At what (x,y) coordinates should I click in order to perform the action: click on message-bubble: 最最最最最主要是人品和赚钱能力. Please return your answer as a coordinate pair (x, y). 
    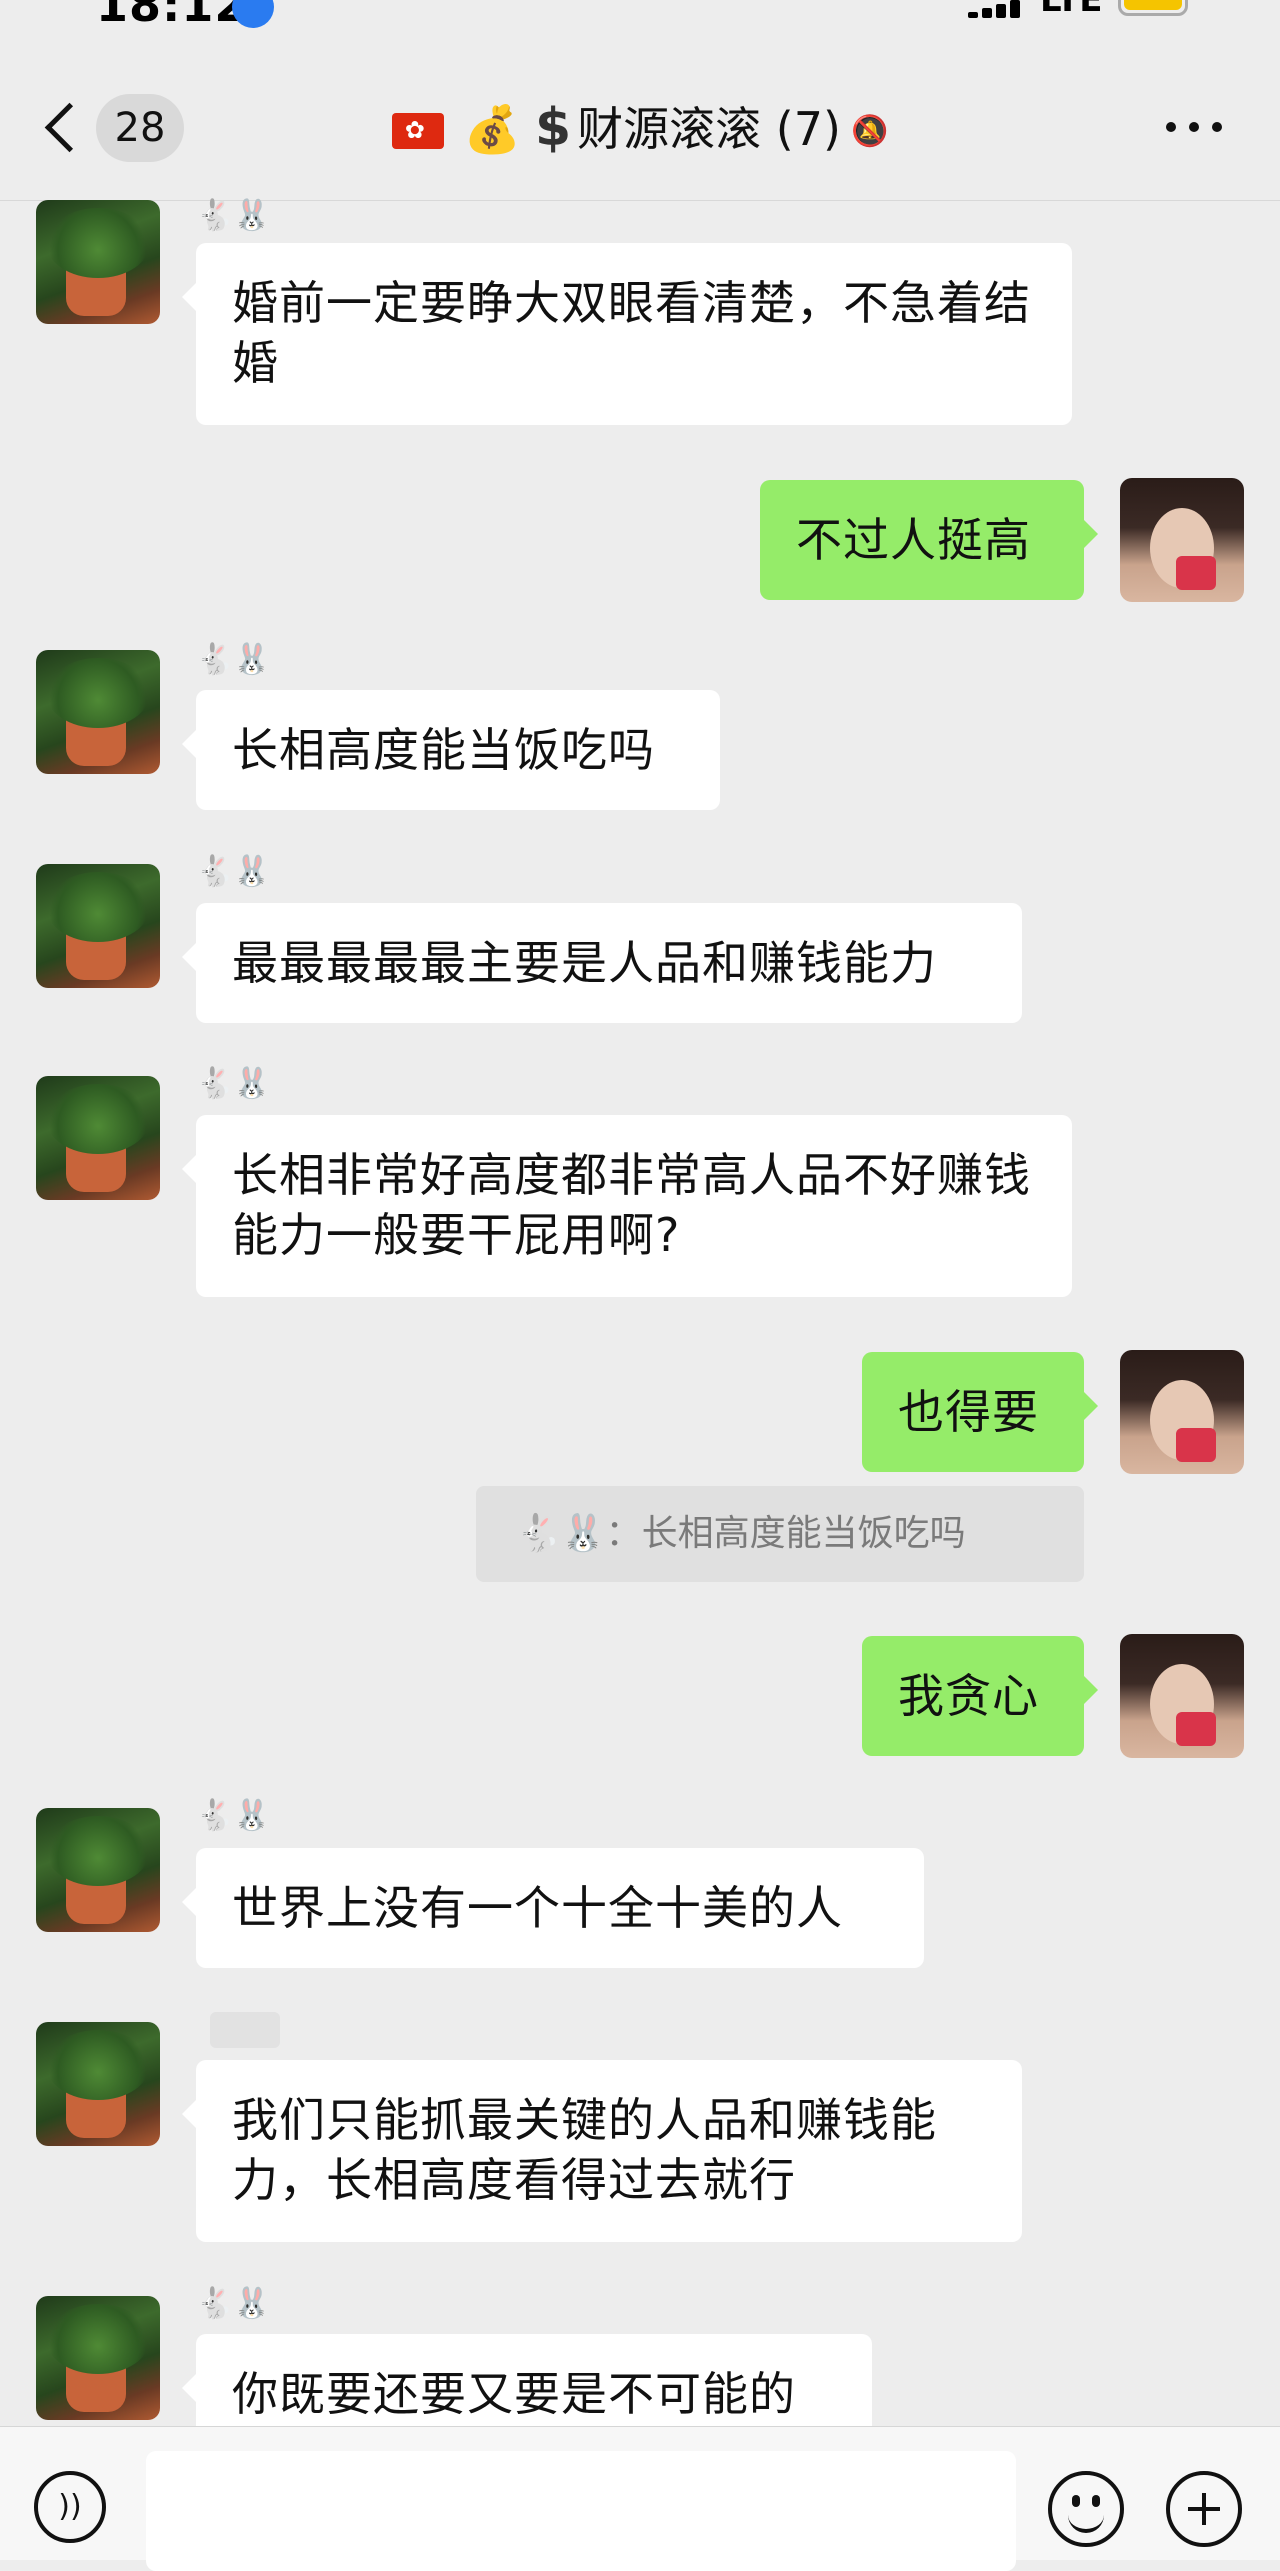
    Looking at the image, I should click on (602, 963).